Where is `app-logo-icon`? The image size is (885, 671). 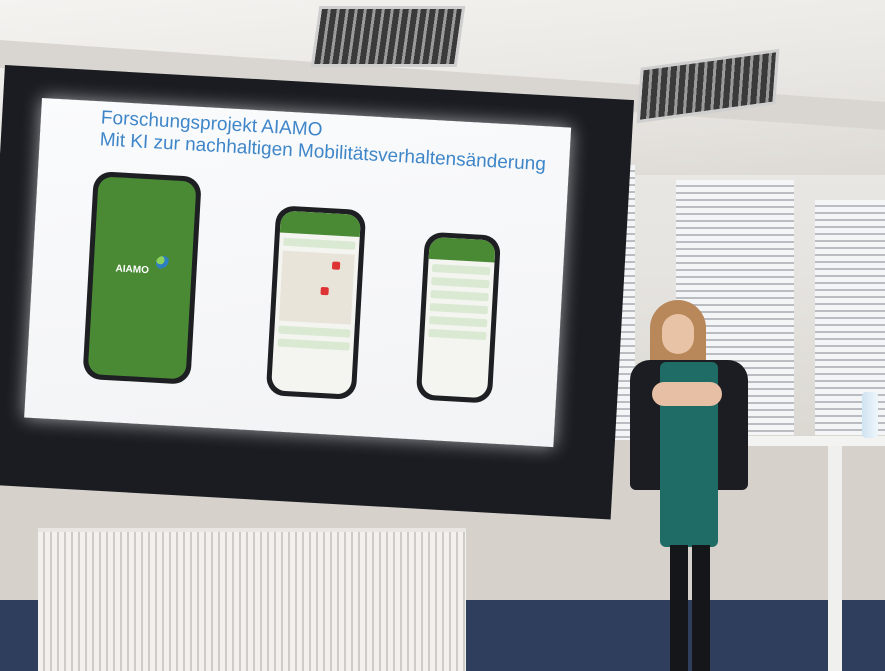 app-logo-icon is located at coordinates (163, 263).